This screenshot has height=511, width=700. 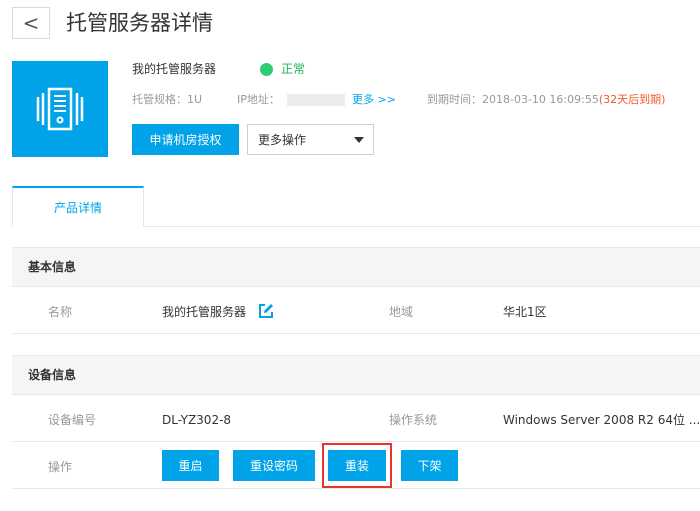 I want to click on ip-address-masked, so click(x=316, y=100).